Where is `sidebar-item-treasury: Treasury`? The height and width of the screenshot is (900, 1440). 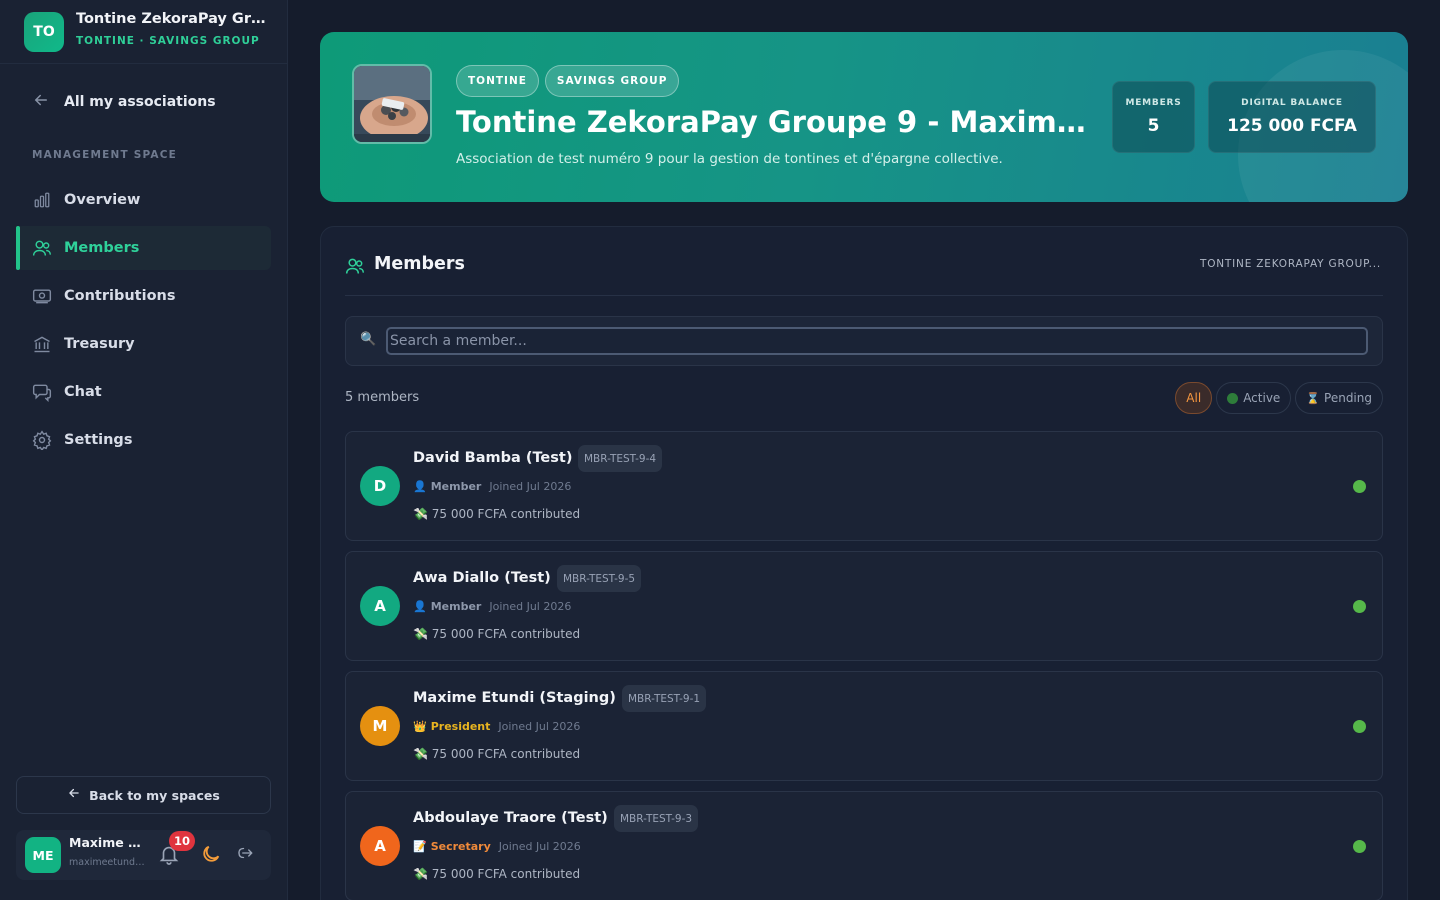
sidebar-item-treasury: Treasury is located at coordinates (143, 344).